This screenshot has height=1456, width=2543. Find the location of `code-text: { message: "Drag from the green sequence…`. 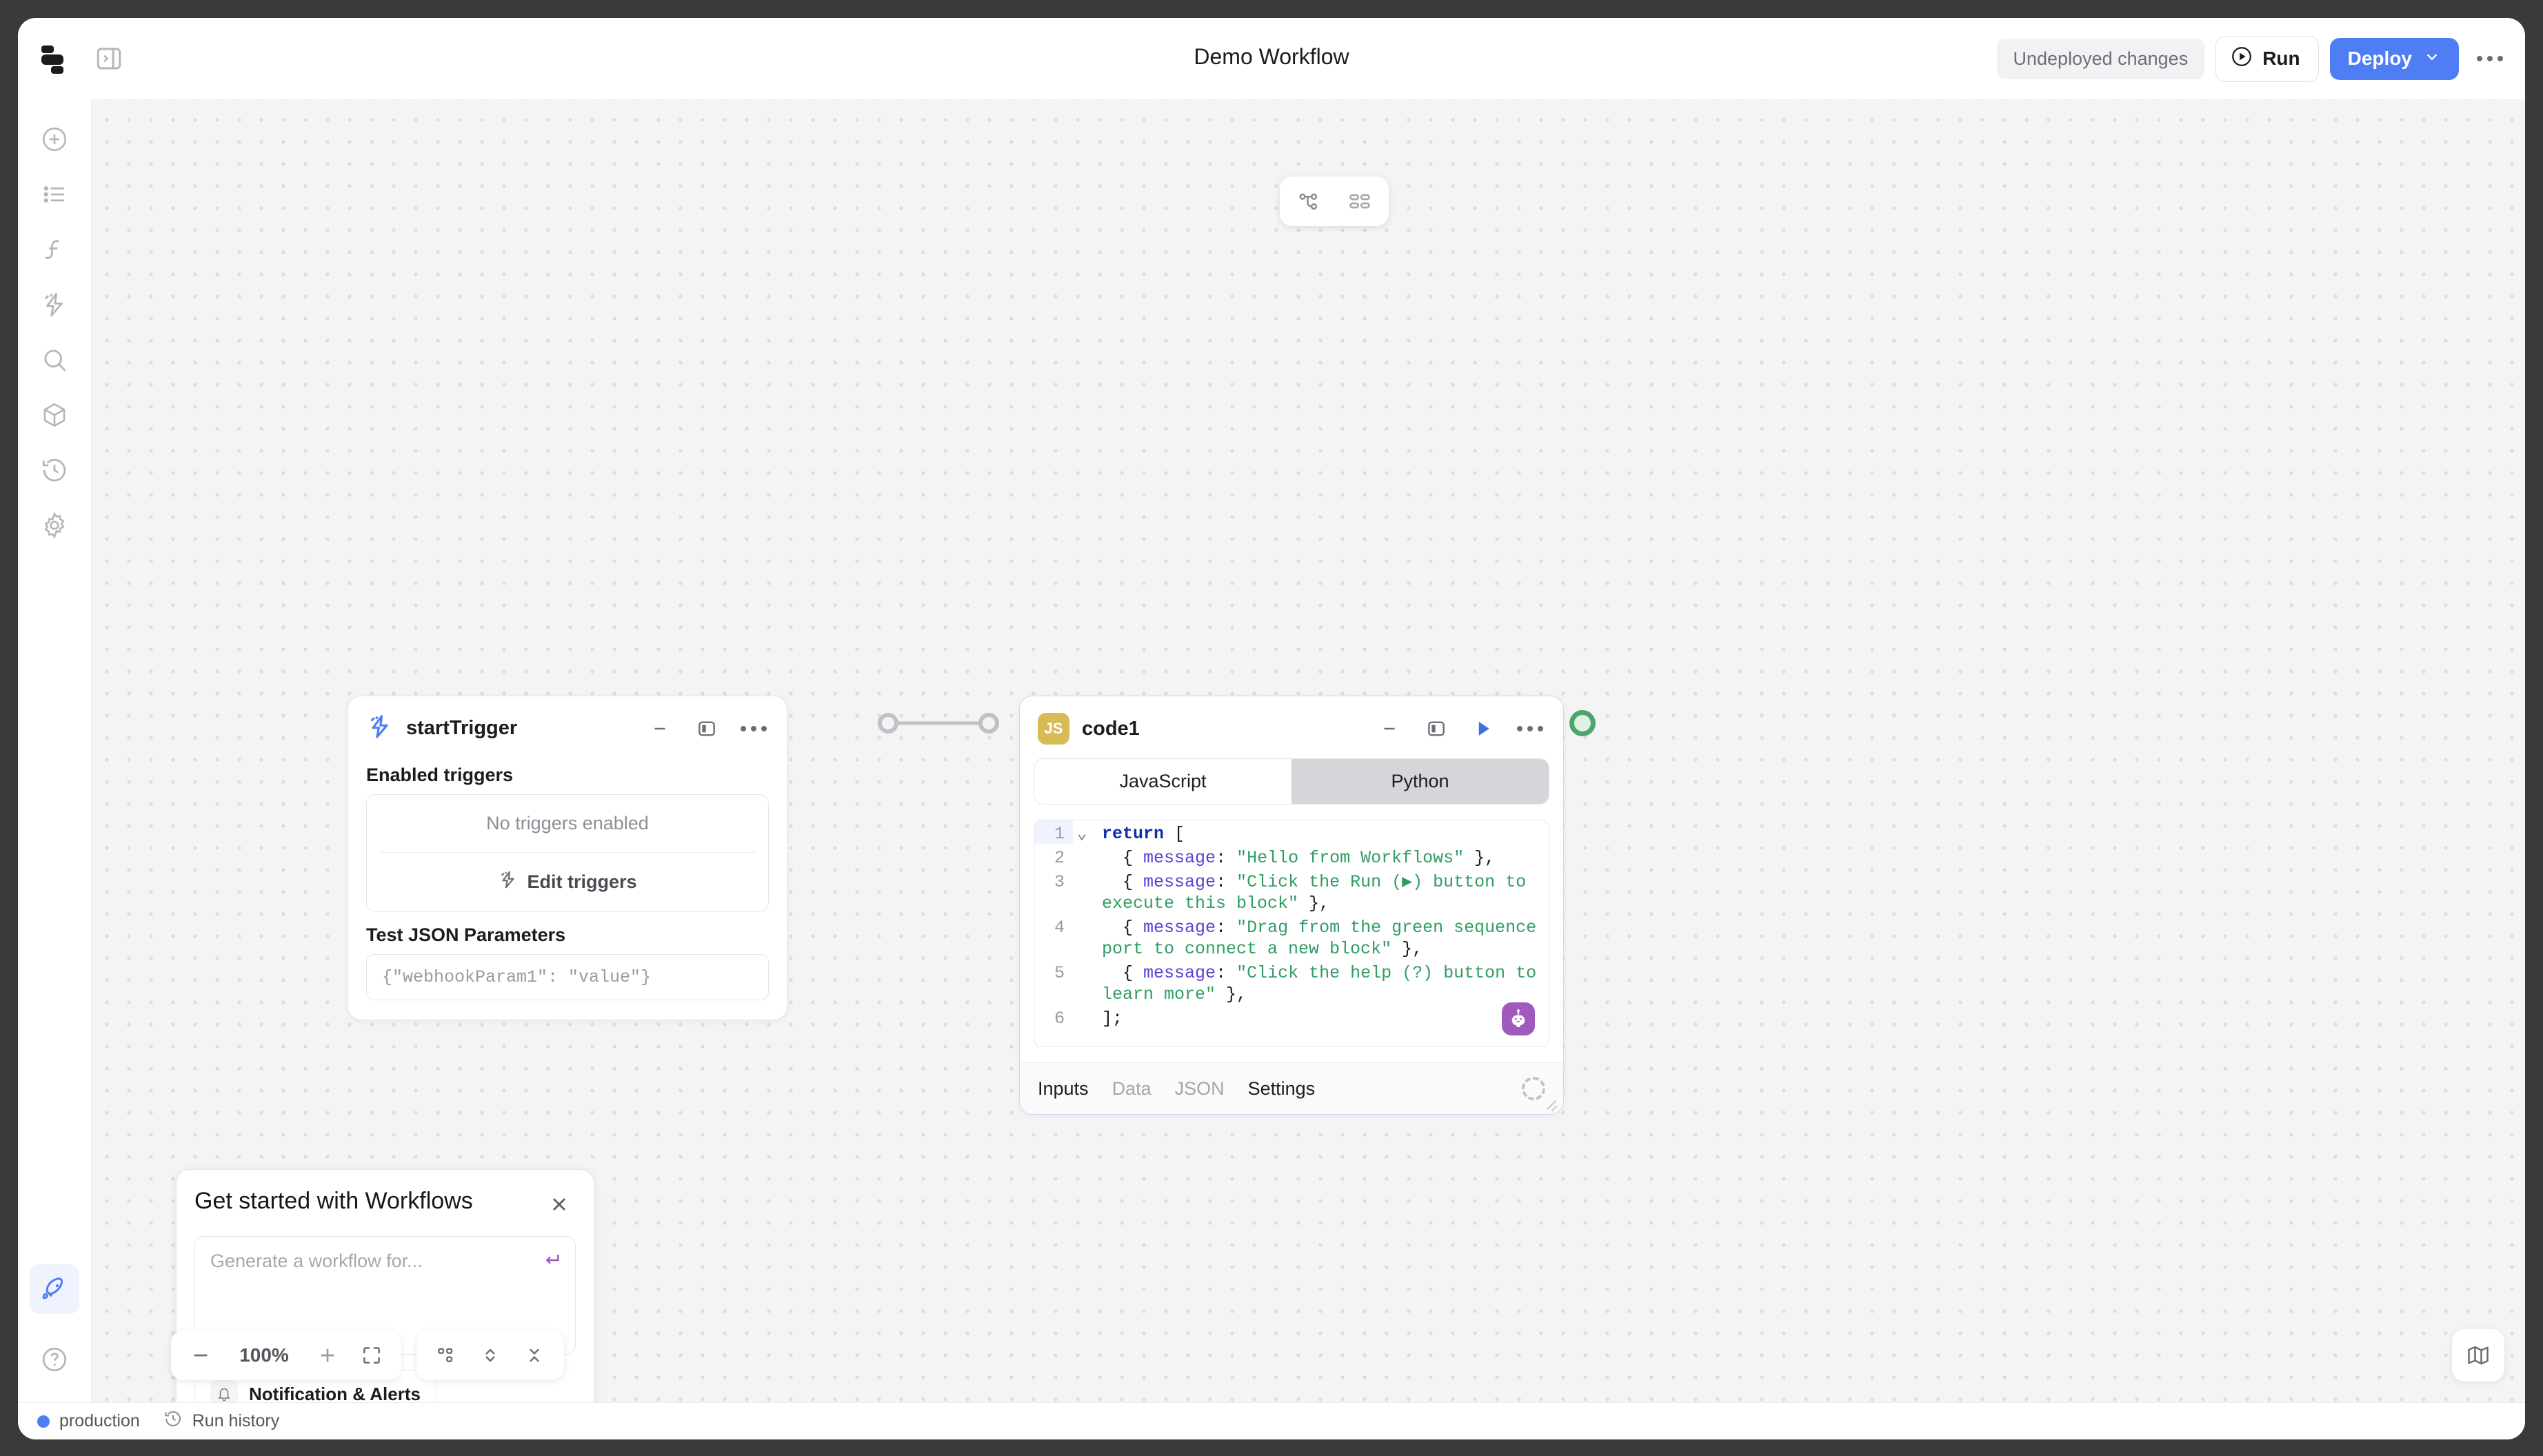

code-text: { message: "Drag from the green sequence… is located at coordinates (1324, 939).